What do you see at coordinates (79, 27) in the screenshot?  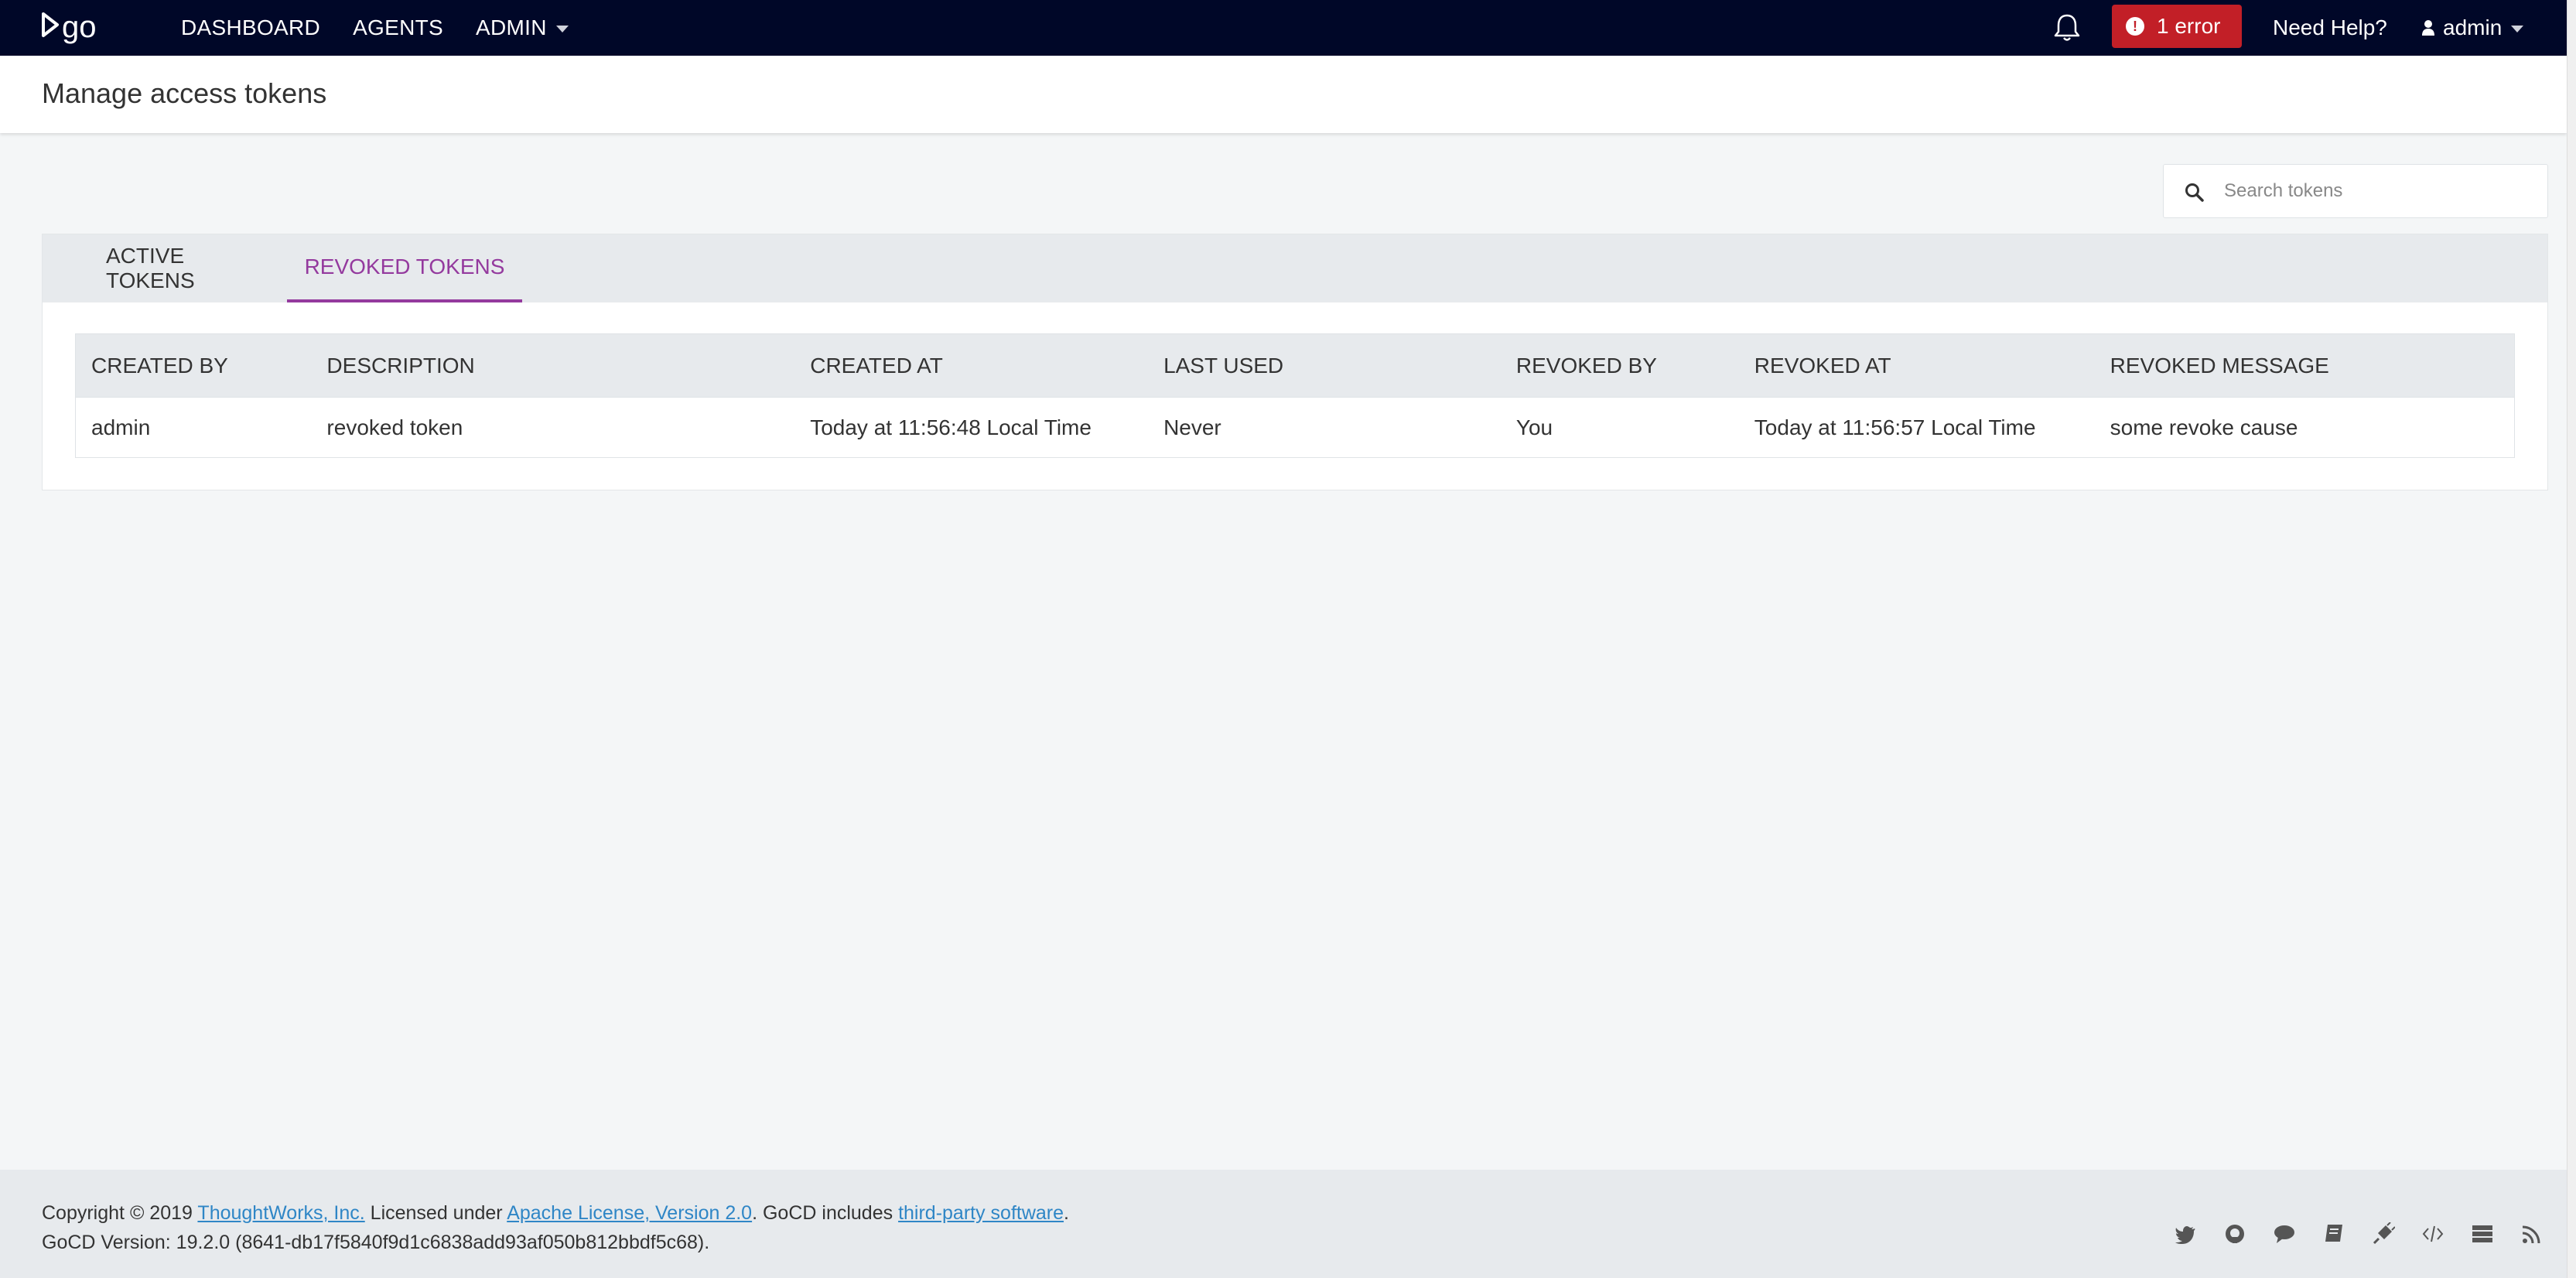 I see `svg-text: go` at bounding box center [79, 27].